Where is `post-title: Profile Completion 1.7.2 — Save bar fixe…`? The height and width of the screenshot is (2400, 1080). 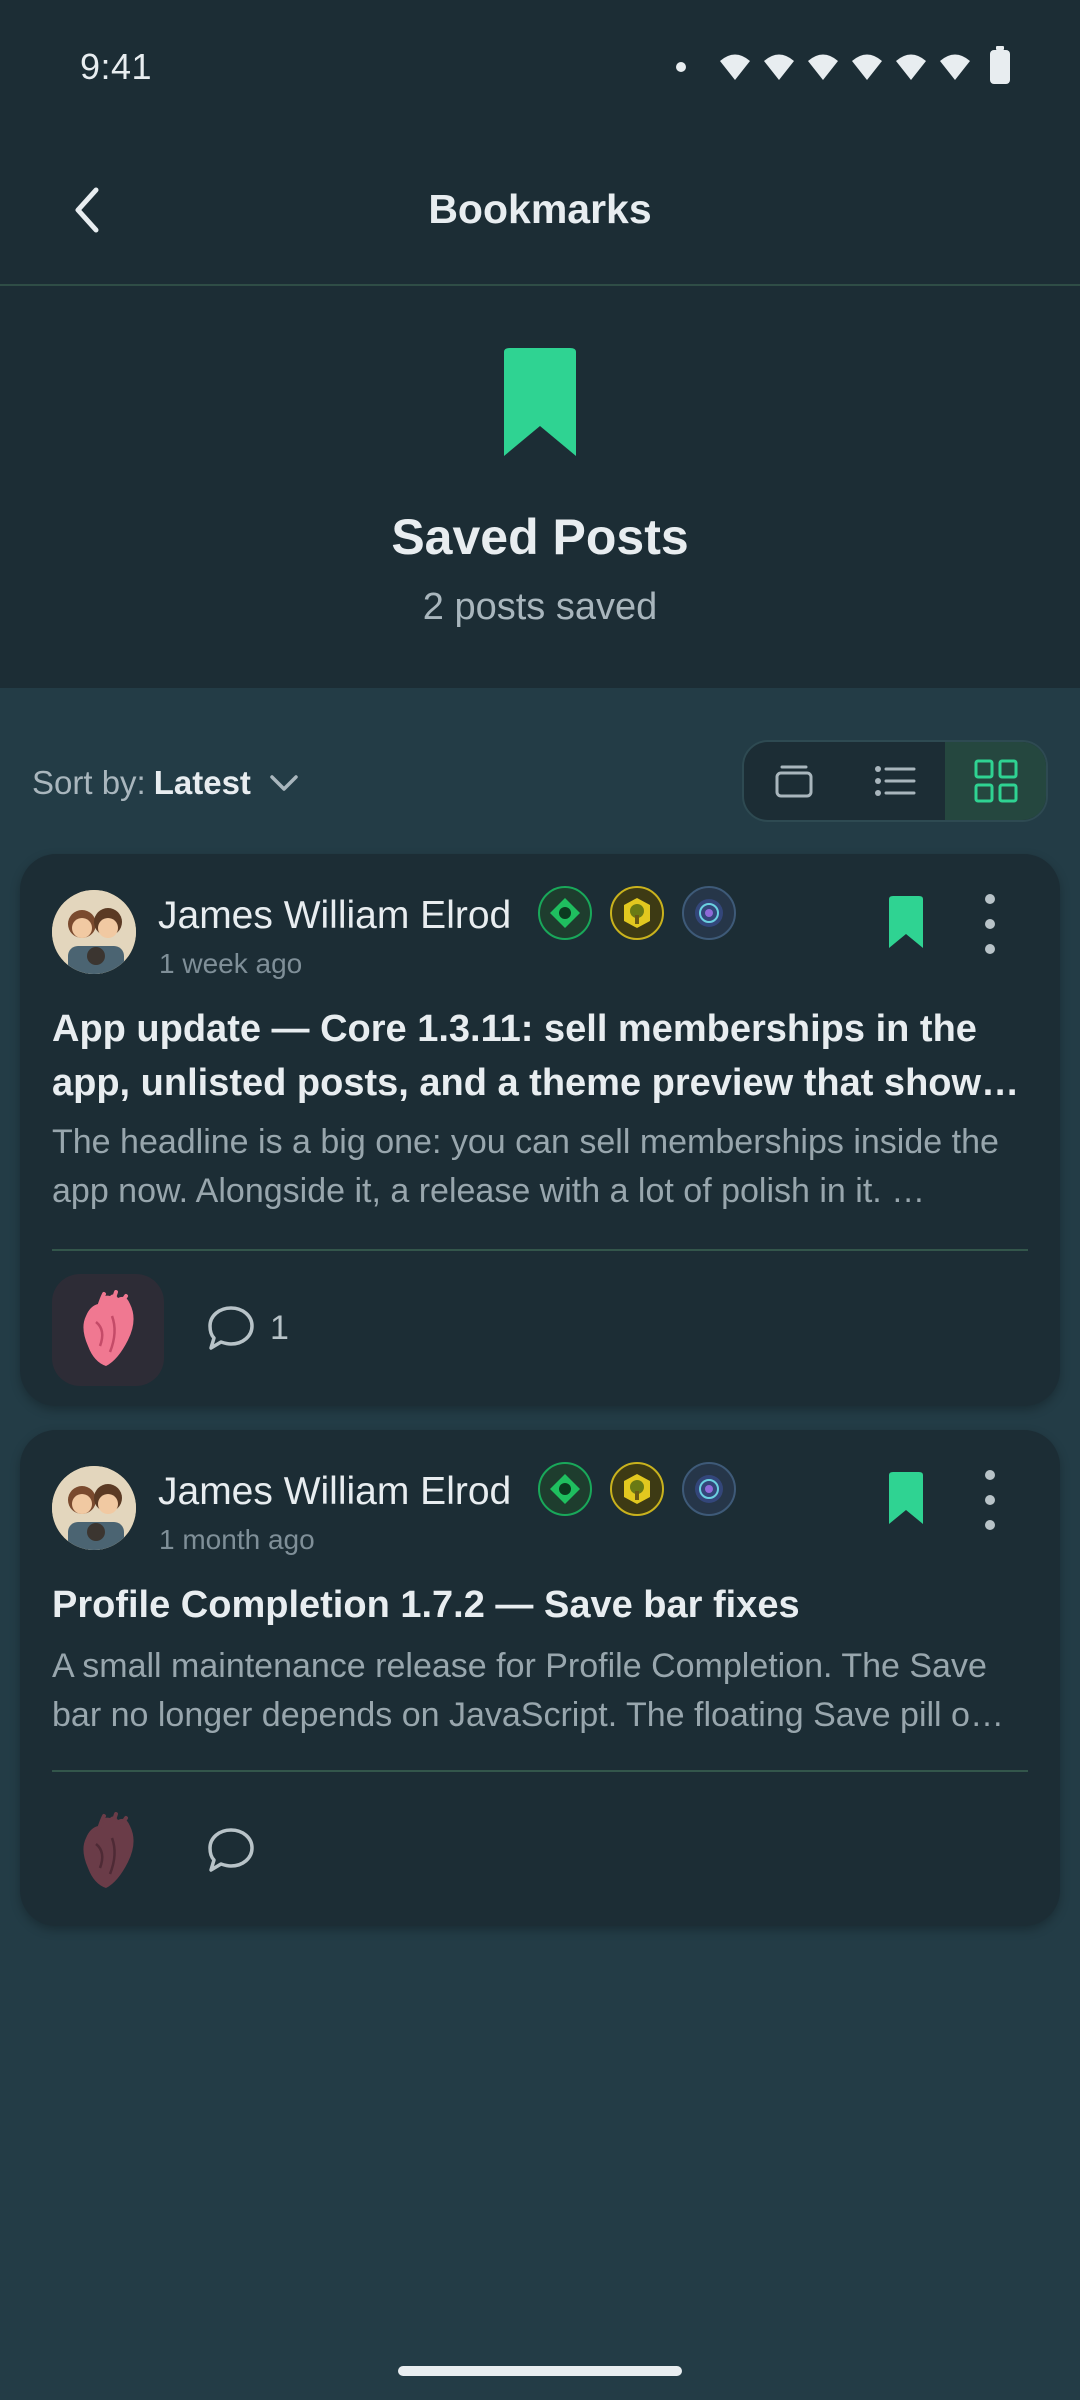
post-title: Profile Completion 1.7.2 — Save bar fixe… is located at coordinates (541, 1605).